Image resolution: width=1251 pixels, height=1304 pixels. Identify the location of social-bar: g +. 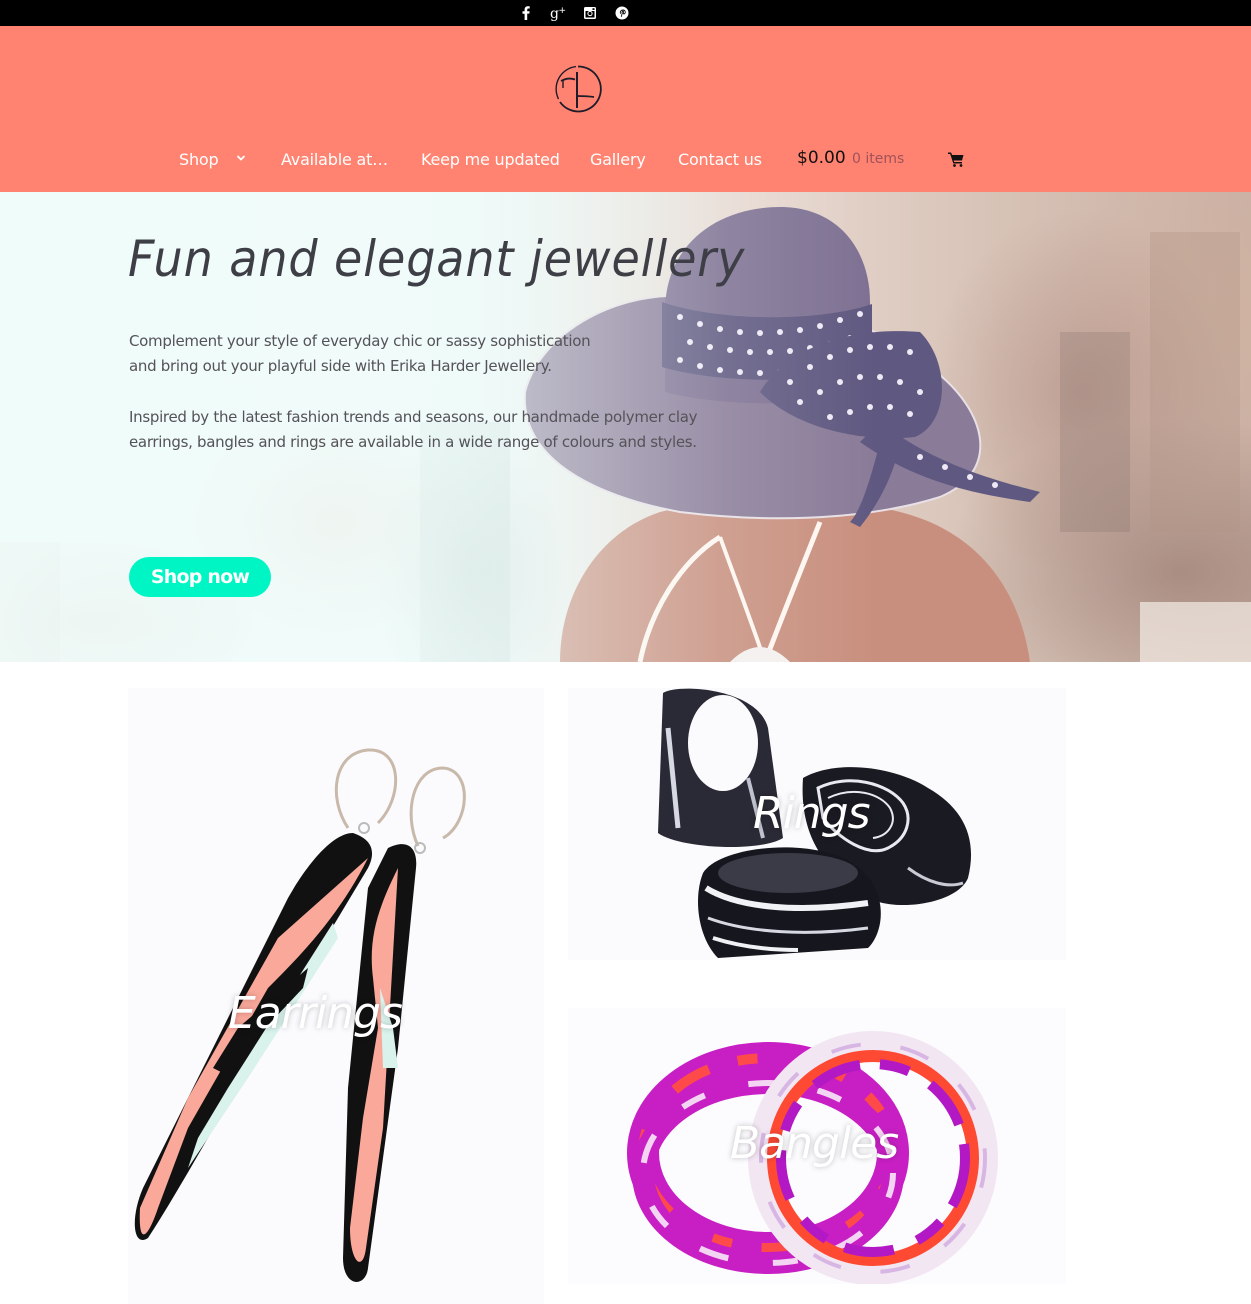
(625, 13).